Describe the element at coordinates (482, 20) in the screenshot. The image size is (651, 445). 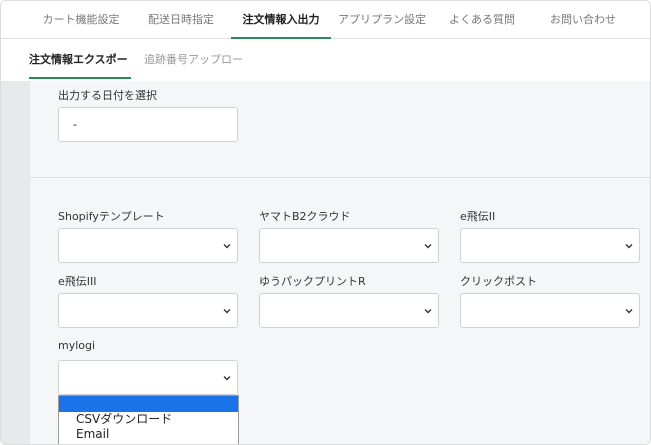
I see `tab-faq: よくある質問` at that location.